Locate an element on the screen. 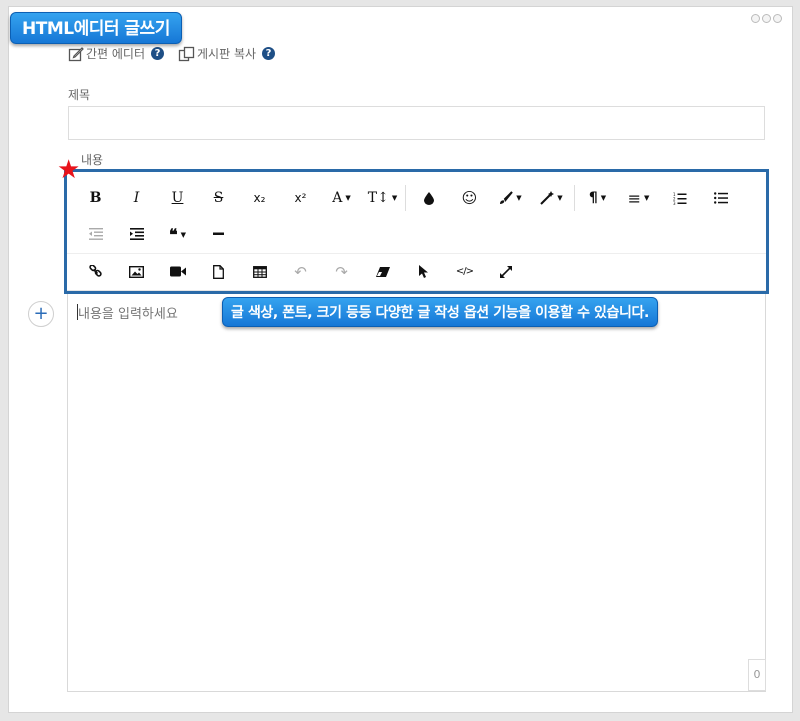 Image resolution: width=800 pixels, height=721 pixels. font-size-dropdown: T↕ ▼ is located at coordinates (382, 198).